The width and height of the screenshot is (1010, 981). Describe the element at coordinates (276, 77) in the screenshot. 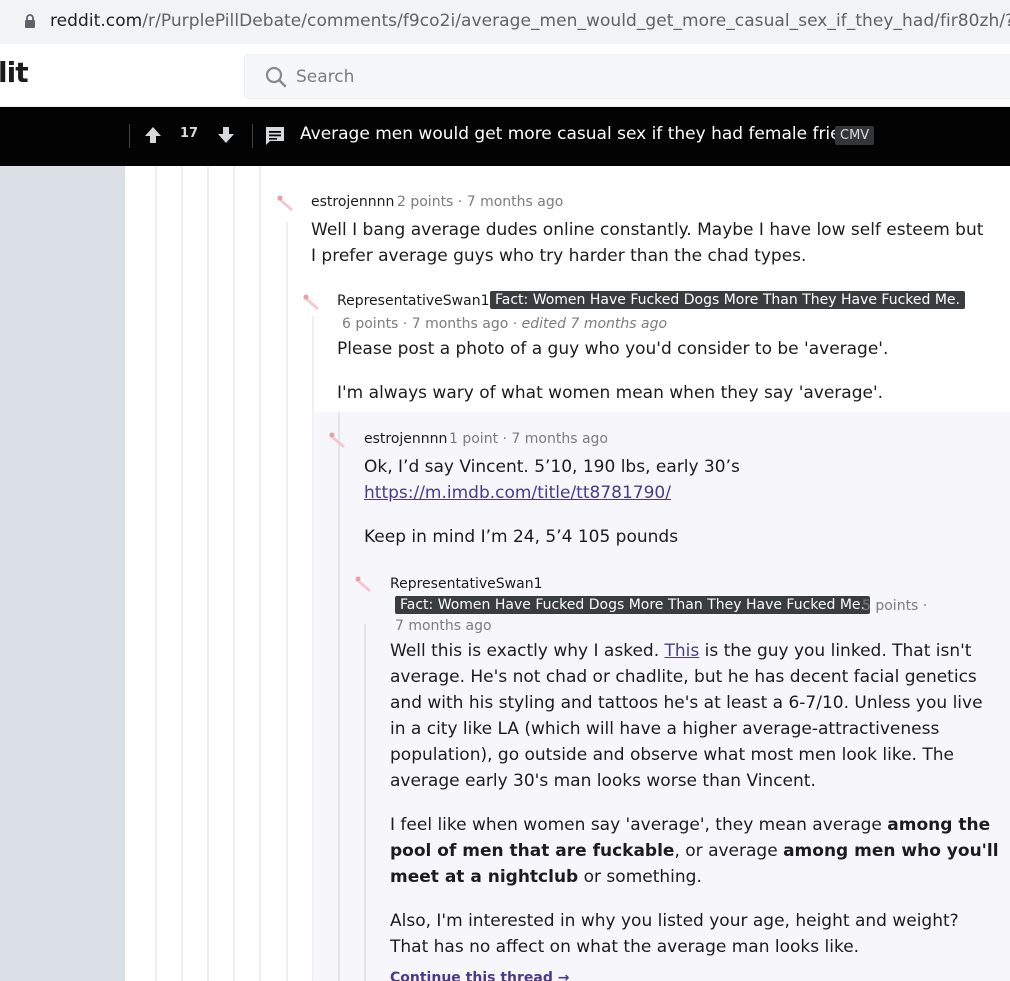

I see `search-icon` at that location.